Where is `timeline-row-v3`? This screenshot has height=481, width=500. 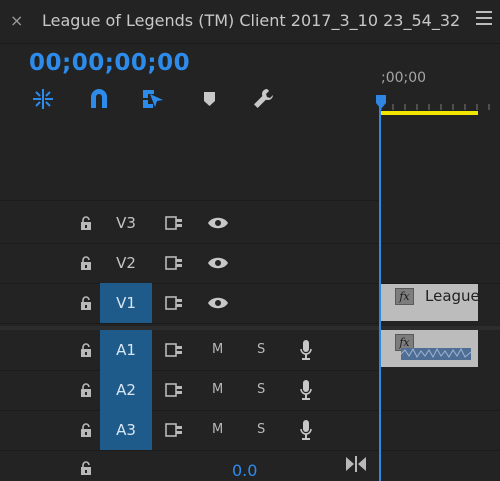
timeline-row-v3 is located at coordinates (440, 223).